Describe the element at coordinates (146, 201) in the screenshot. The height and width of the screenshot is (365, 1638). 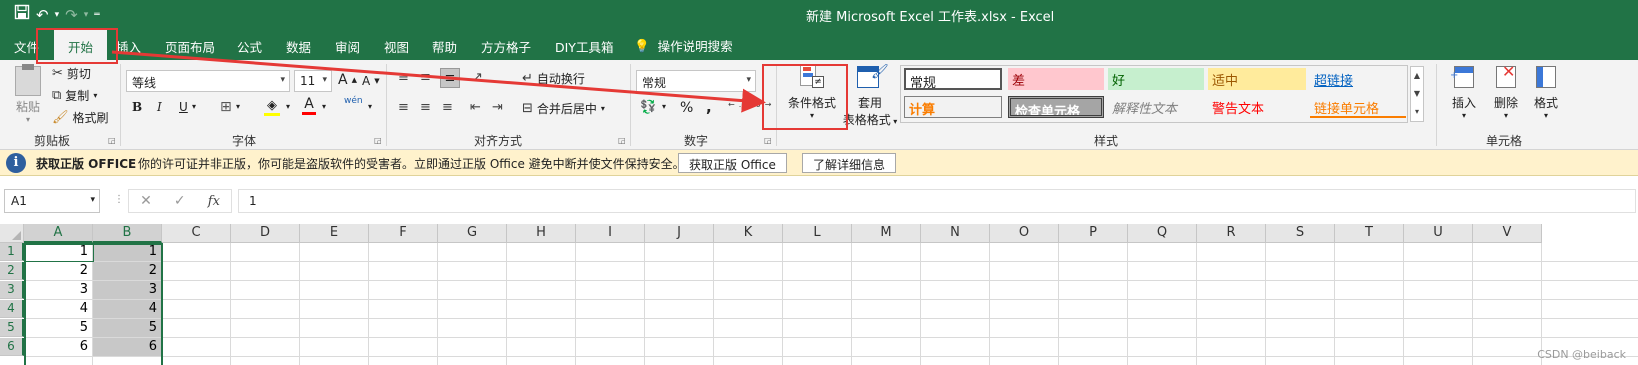
I see `cancel-icon: ✕` at that location.